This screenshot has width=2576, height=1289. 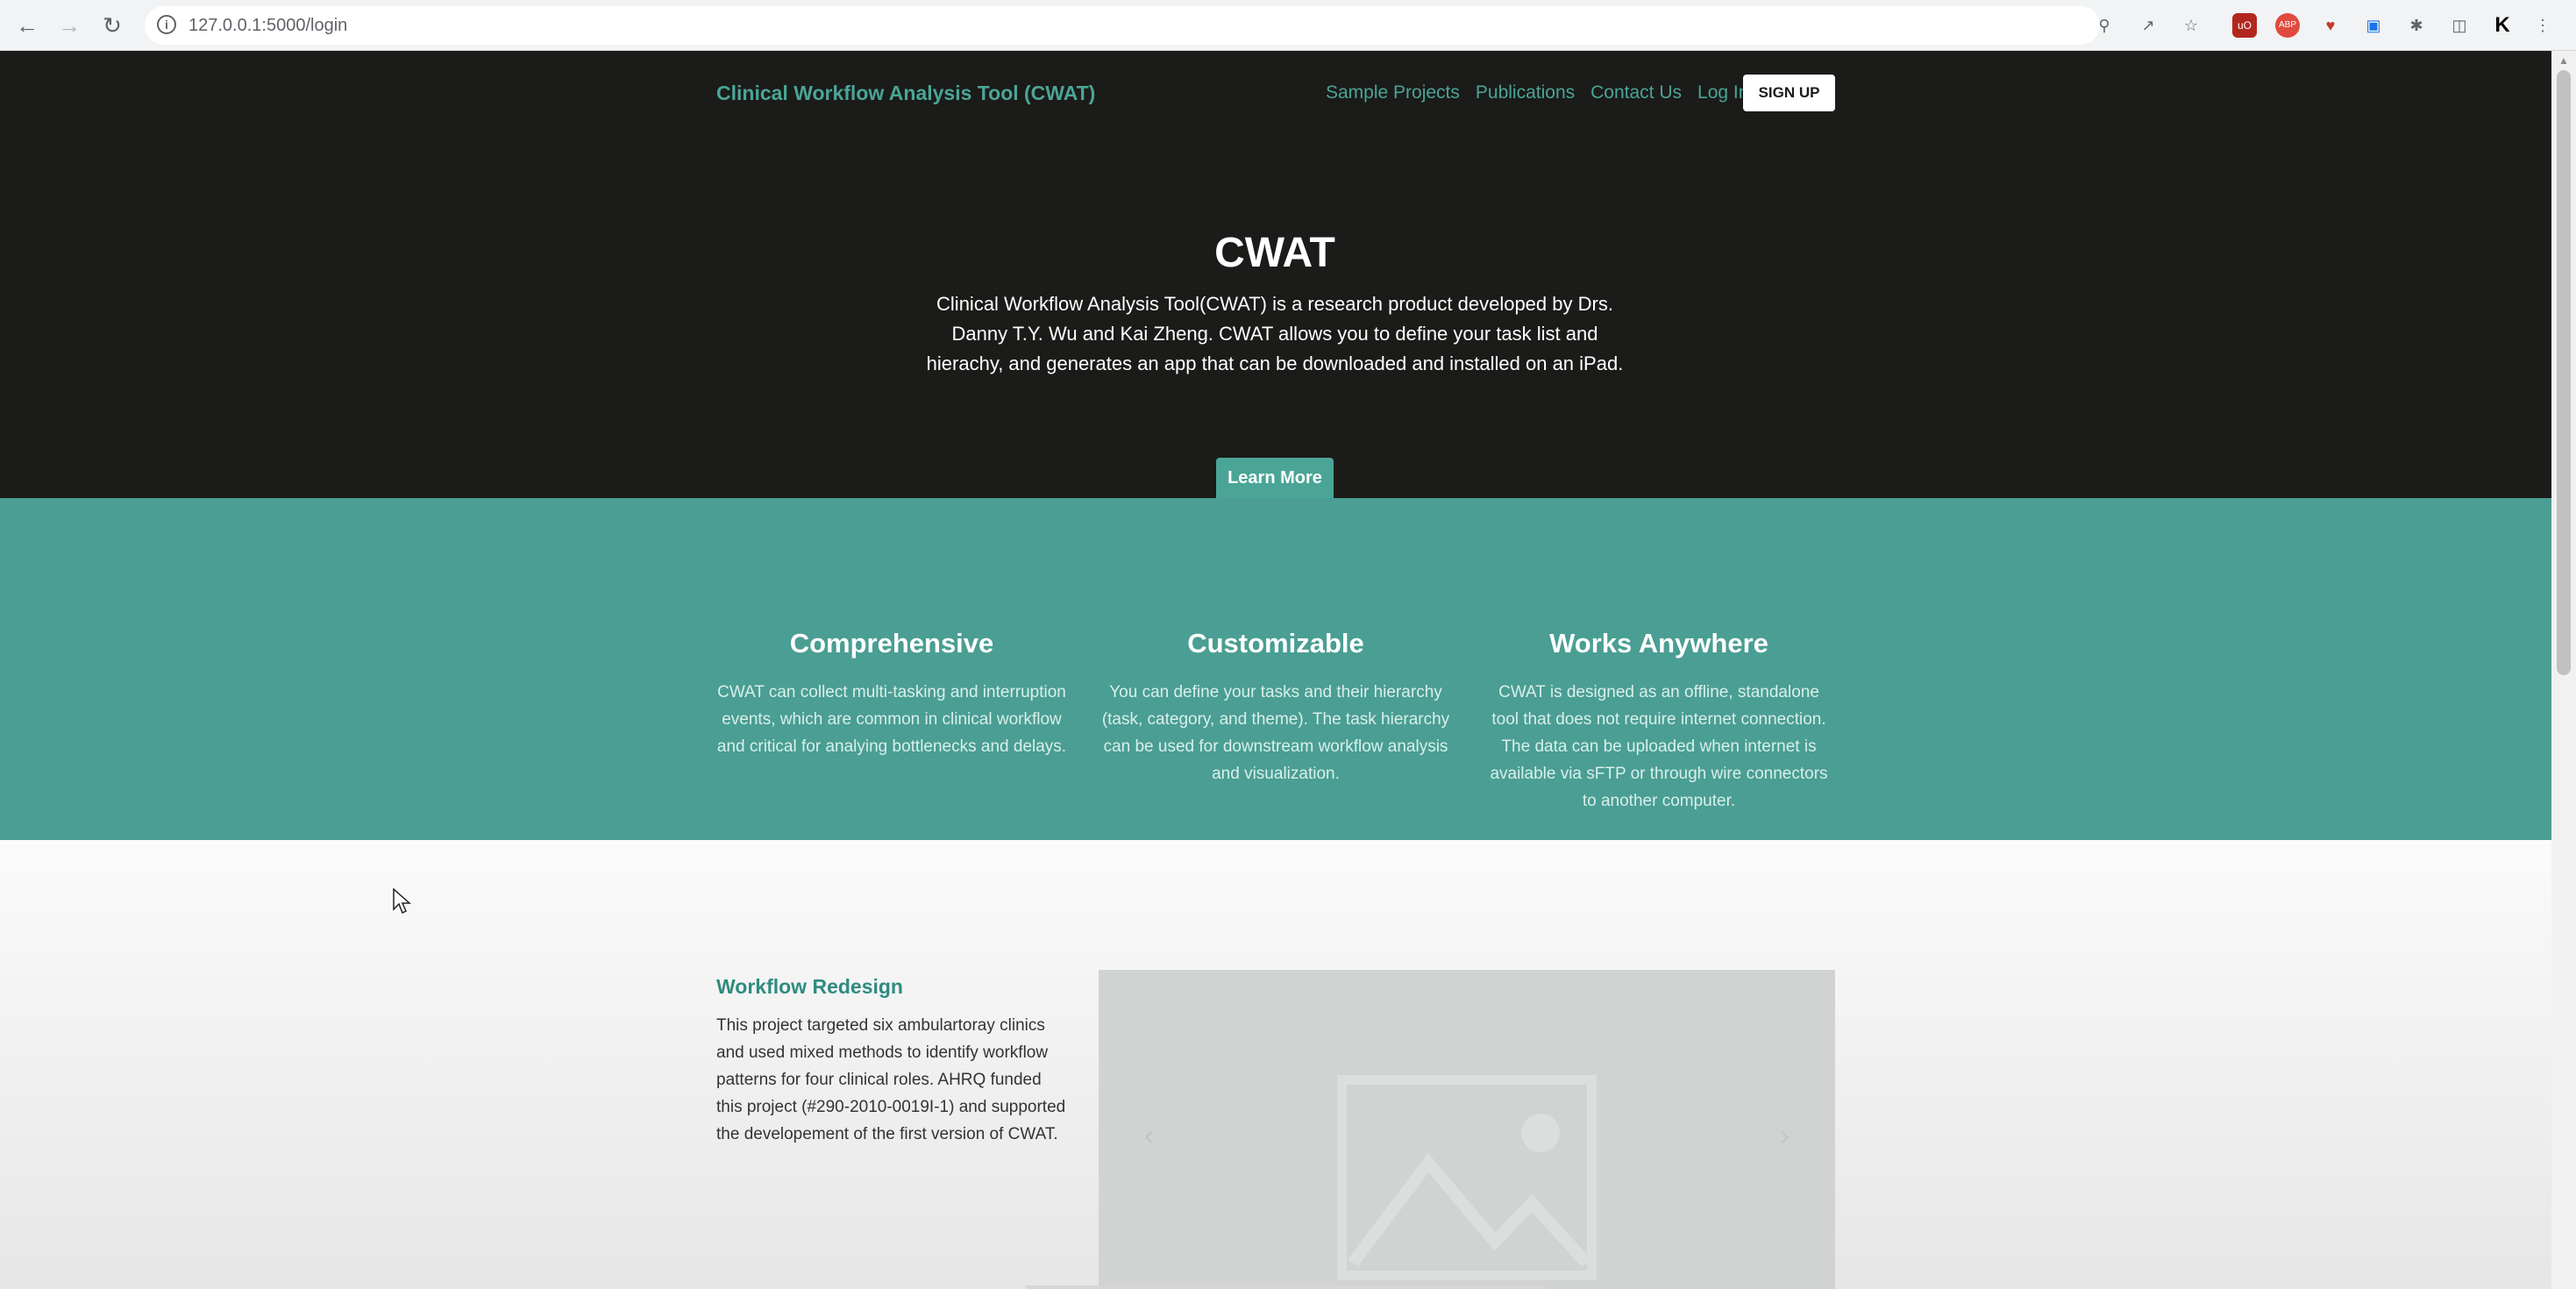 I want to click on url-text: 127.0.0.1:5000/login, so click(x=268, y=26).